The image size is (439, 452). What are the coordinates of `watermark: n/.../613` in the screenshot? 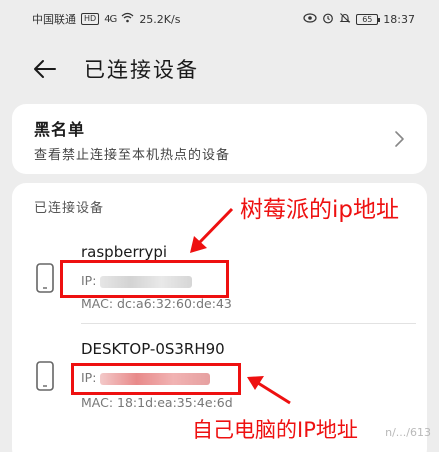 It's located at (408, 432).